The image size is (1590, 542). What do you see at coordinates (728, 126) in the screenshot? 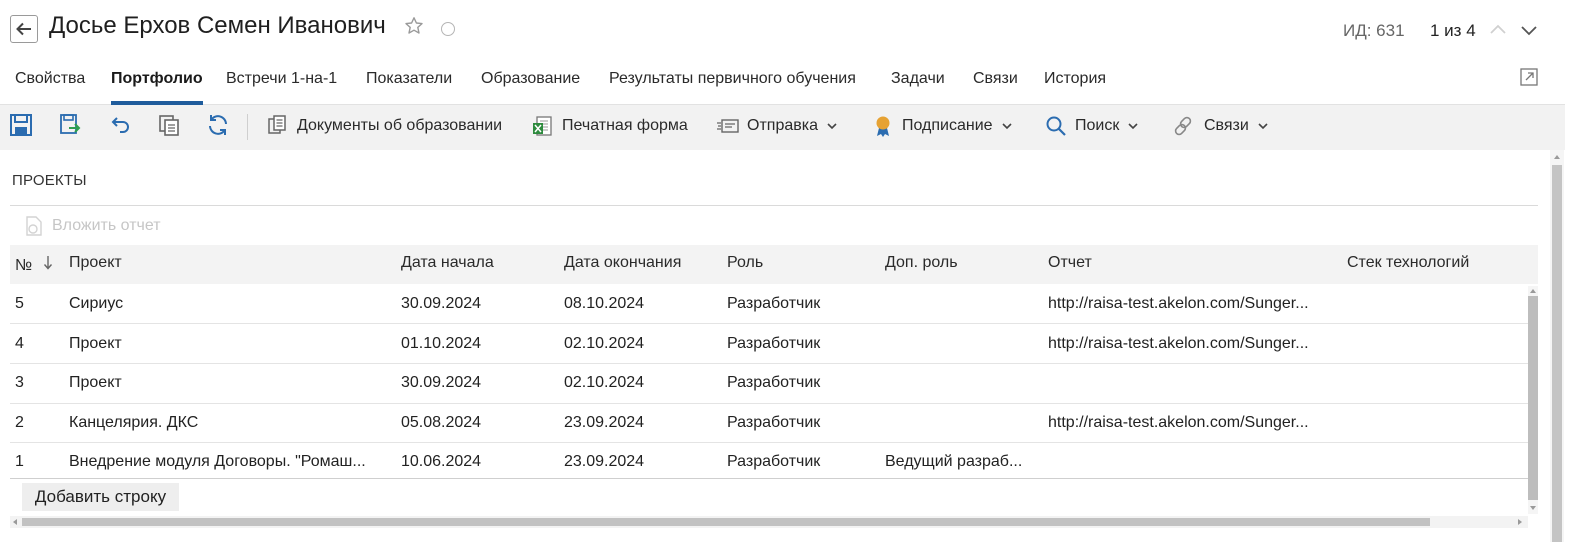
I see `send-icon` at bounding box center [728, 126].